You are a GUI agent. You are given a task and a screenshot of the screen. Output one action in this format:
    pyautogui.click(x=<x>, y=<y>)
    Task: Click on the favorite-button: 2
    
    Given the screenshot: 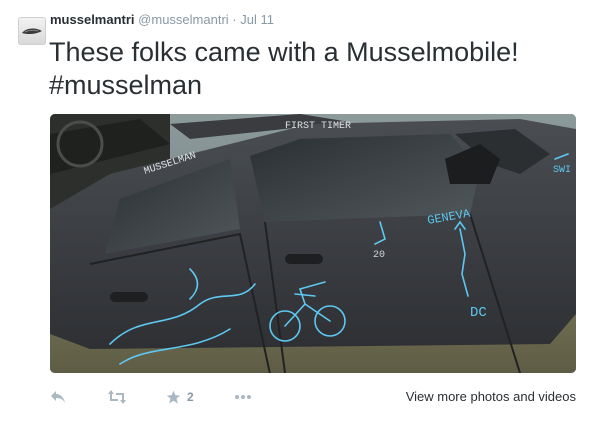 What is the action you would take?
    pyautogui.click(x=180, y=397)
    